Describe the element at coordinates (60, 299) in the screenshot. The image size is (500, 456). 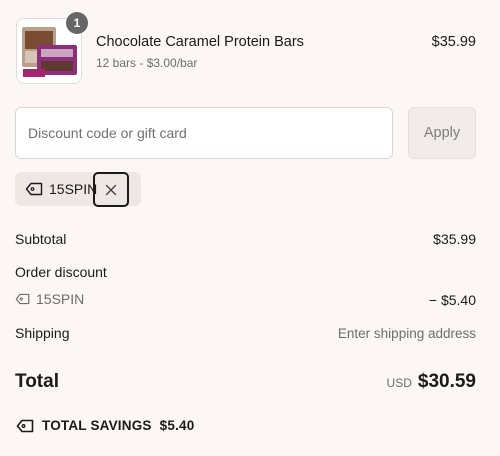
I see `discount-code-text: 15SPIN` at that location.